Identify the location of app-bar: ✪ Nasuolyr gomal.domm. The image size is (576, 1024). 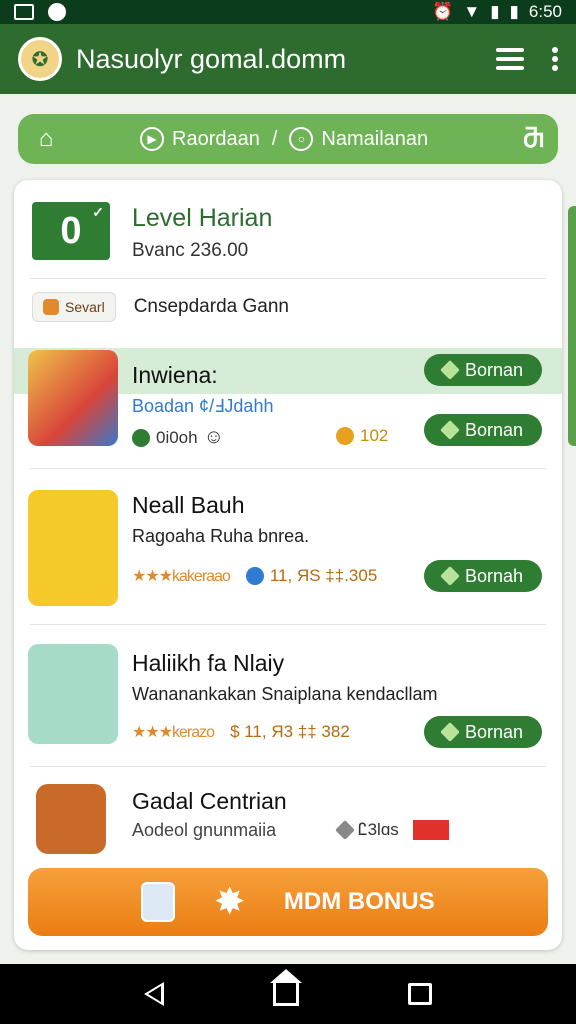
(288, 59).